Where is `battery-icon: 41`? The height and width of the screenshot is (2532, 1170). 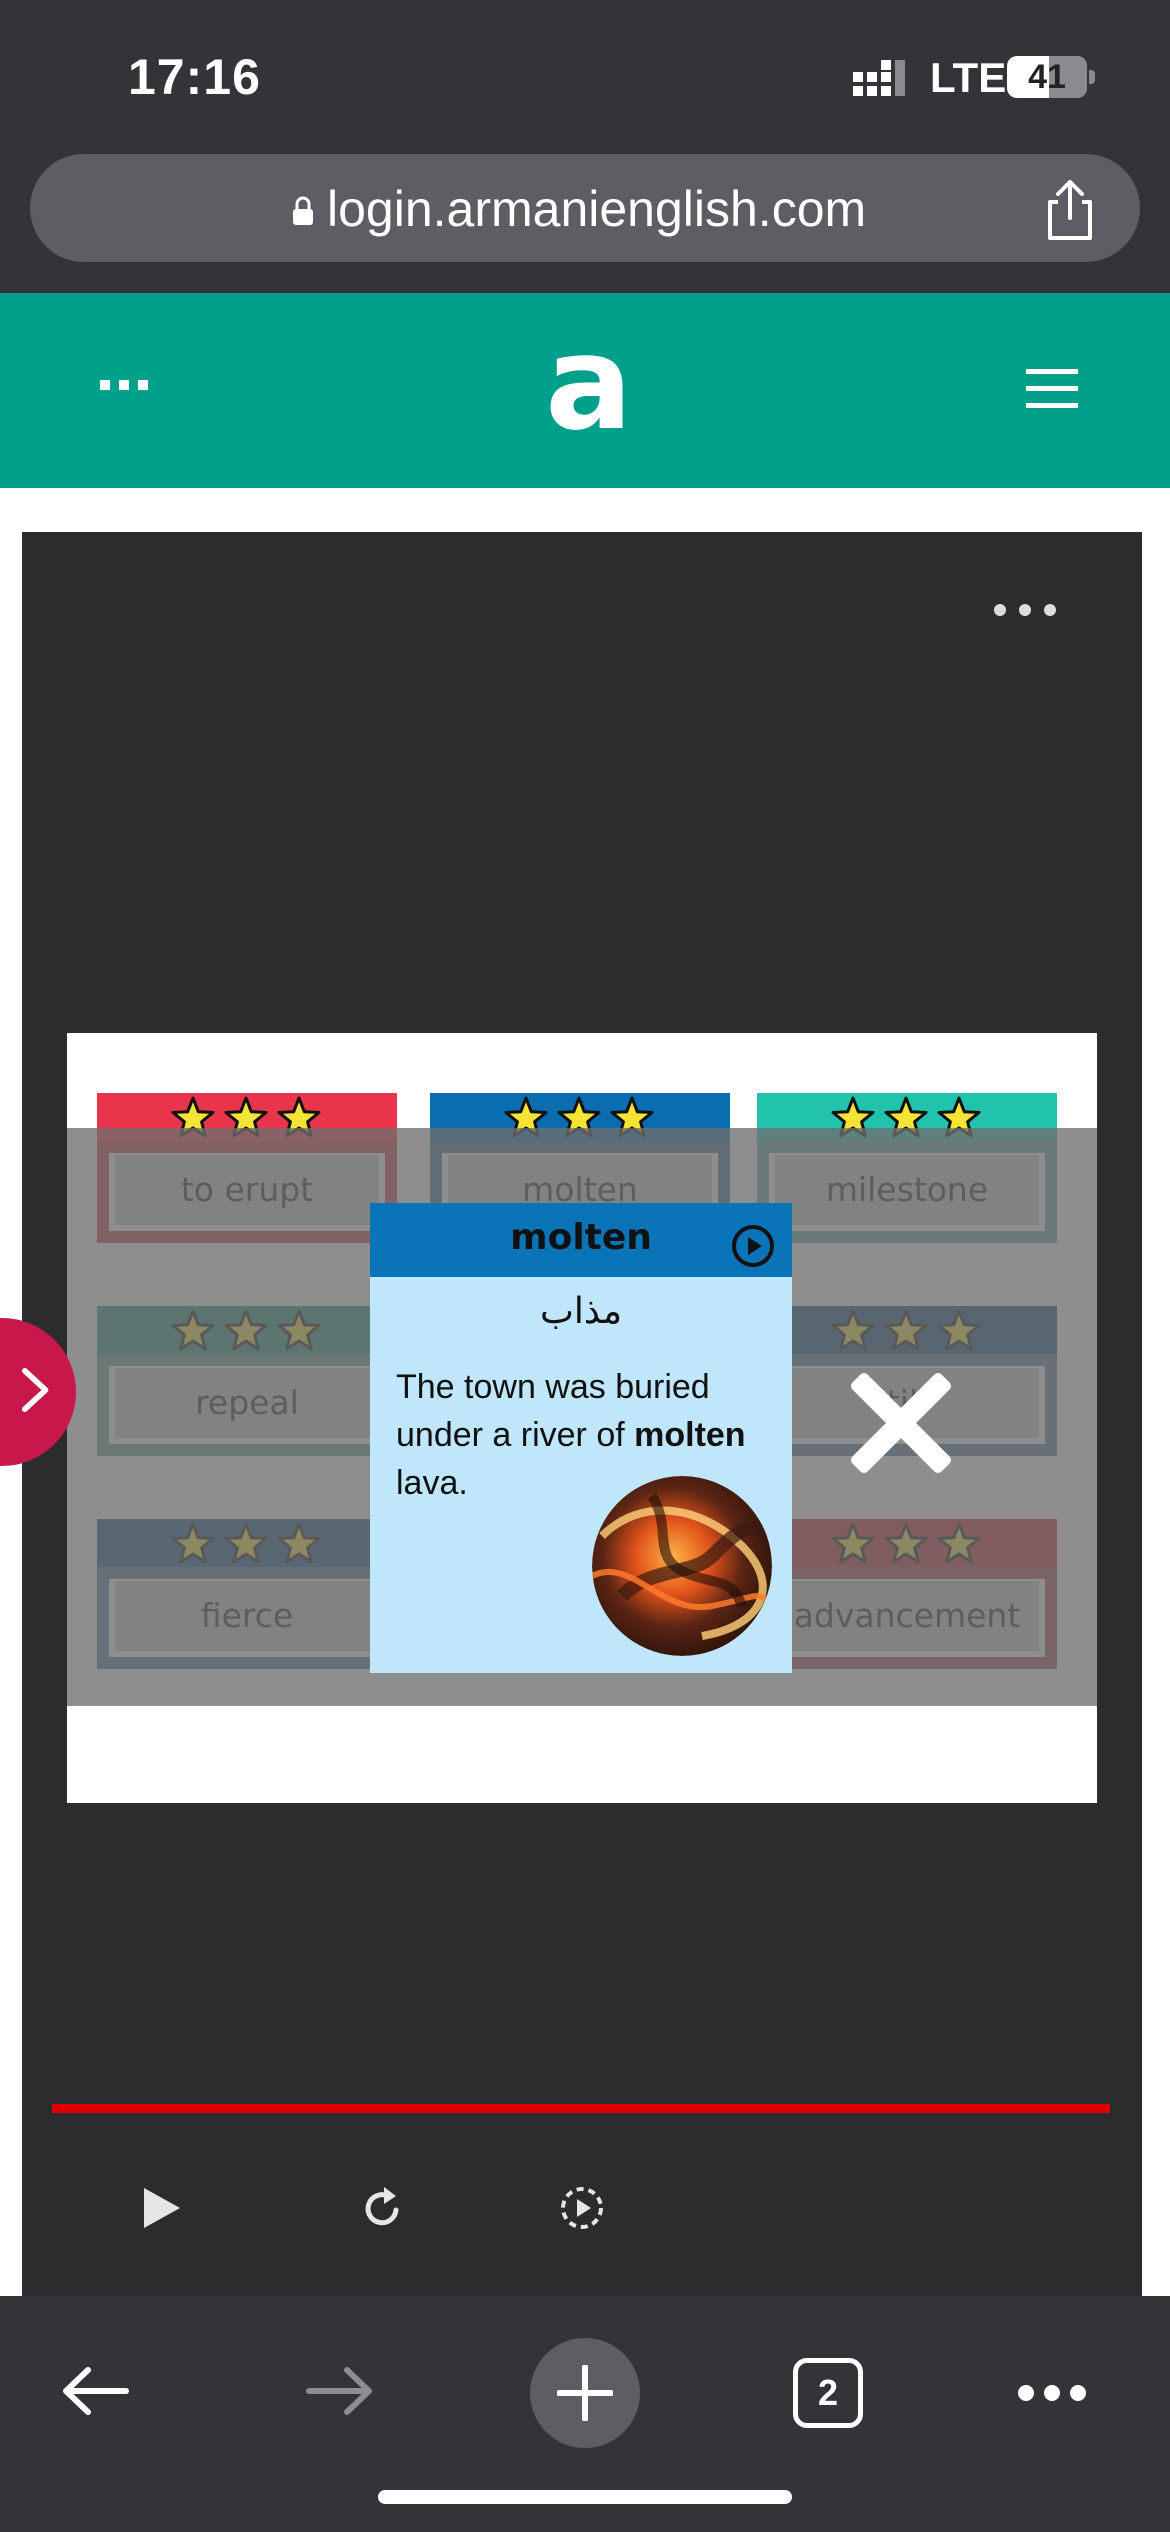
battery-icon: 41 is located at coordinates (1047, 77).